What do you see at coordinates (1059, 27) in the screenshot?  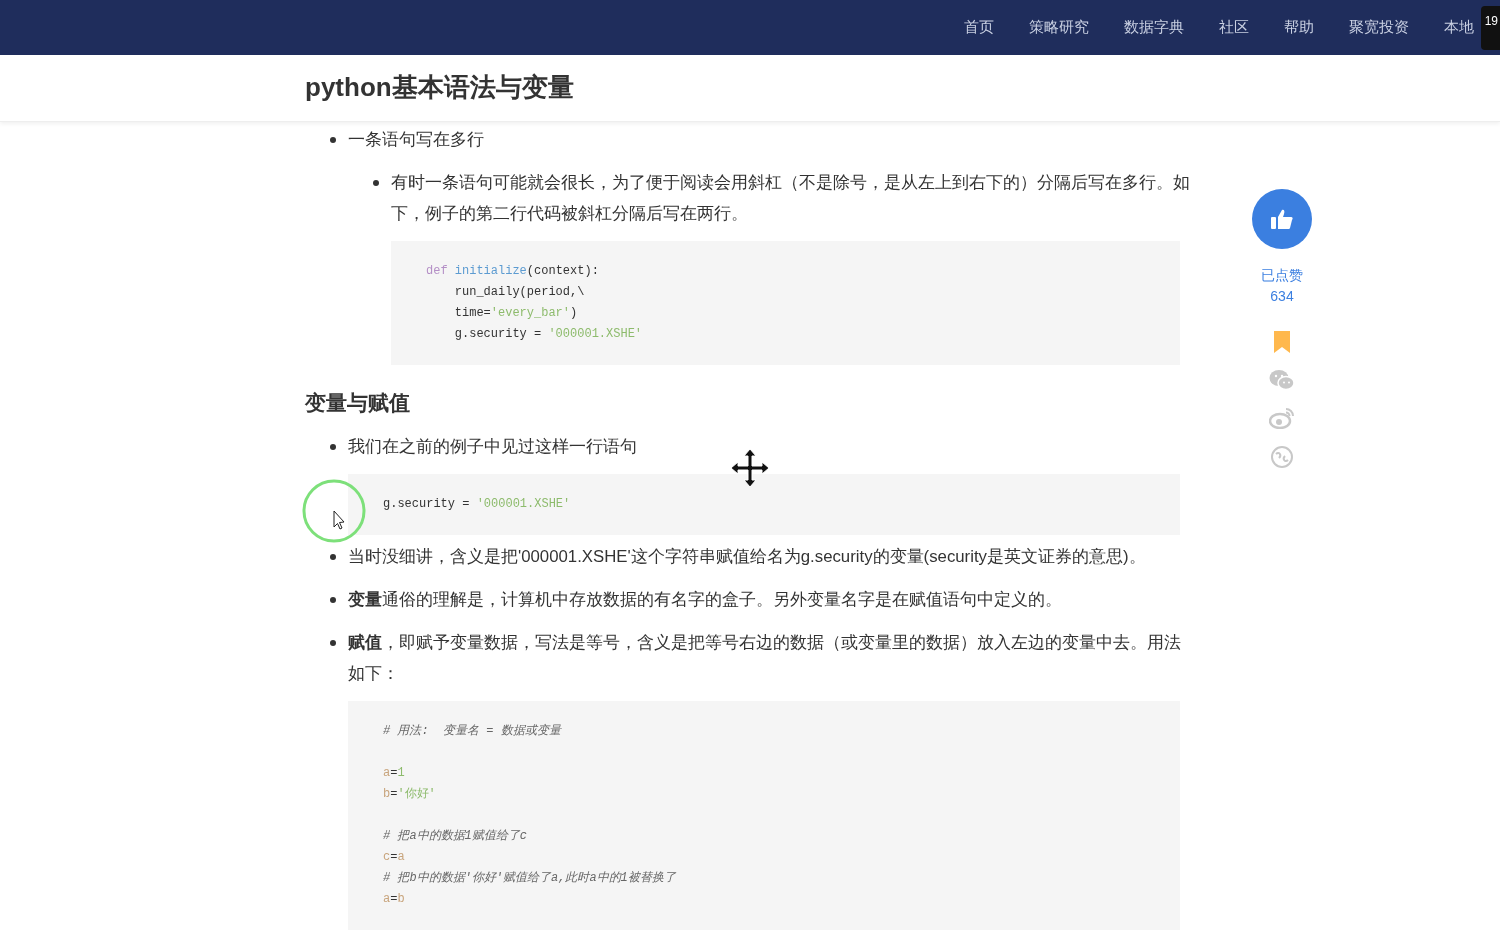 I see `nav-link-item: 策略研究` at bounding box center [1059, 27].